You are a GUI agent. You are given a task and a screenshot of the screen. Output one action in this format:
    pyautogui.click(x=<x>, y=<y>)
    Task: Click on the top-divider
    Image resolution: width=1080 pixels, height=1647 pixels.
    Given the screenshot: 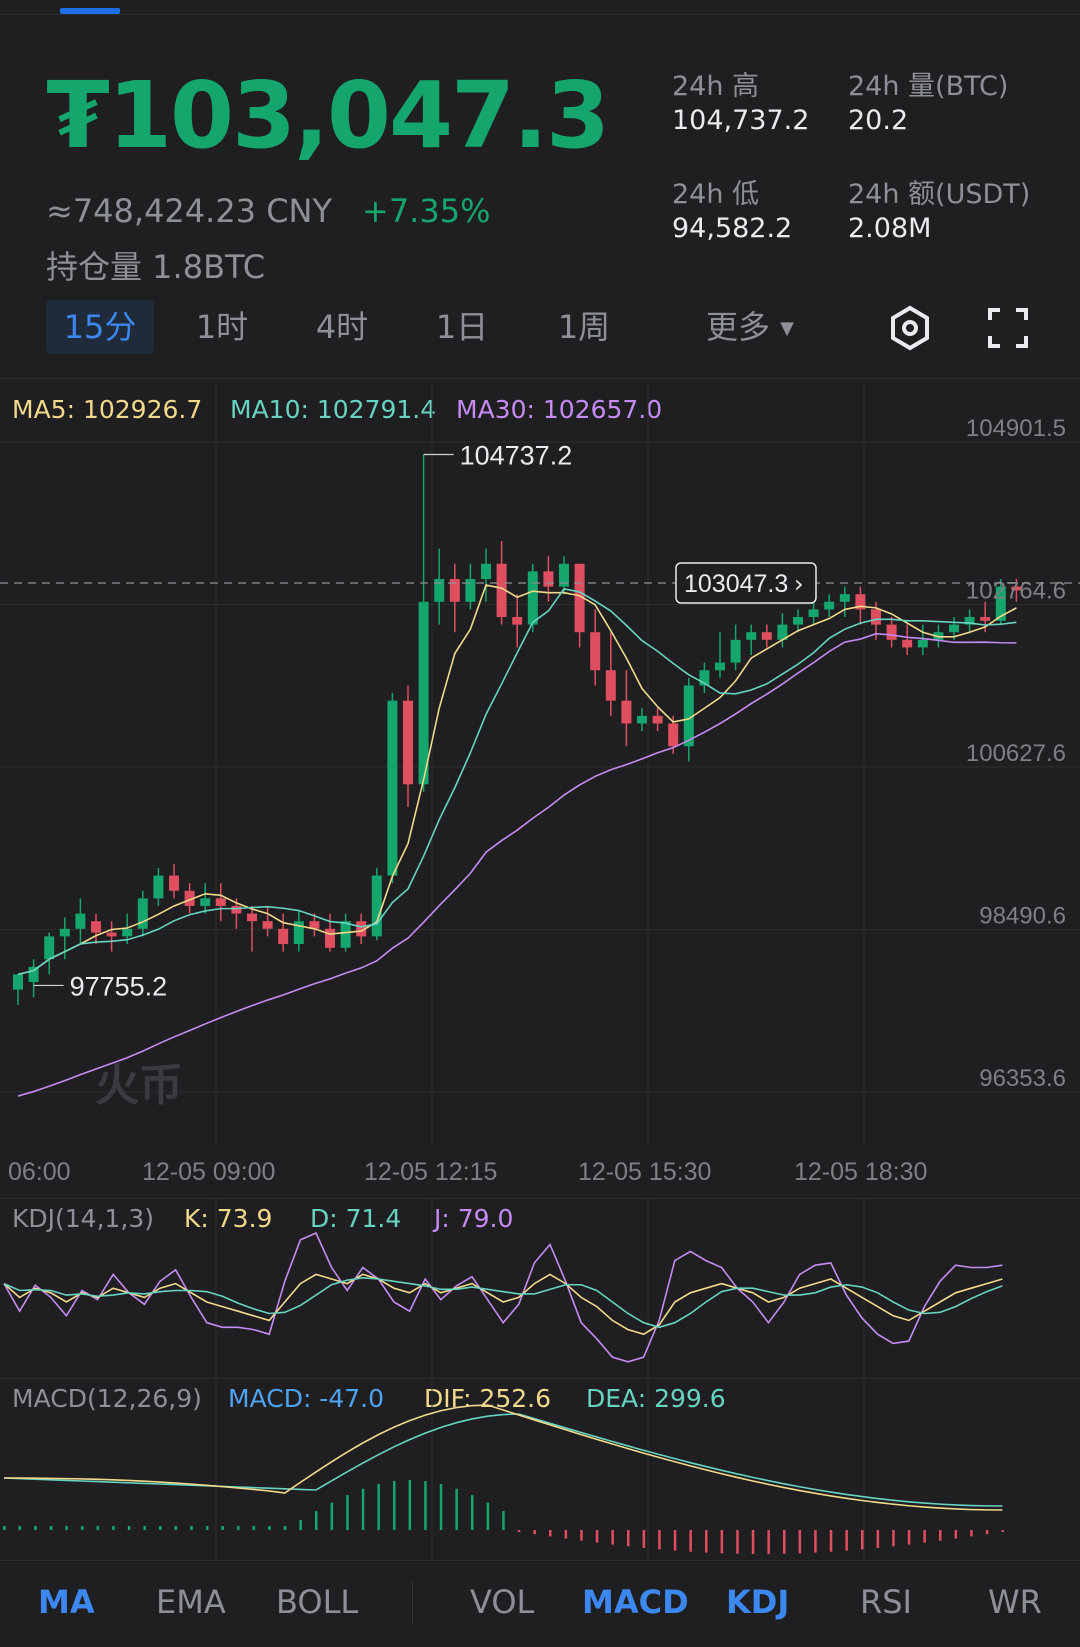 What is the action you would take?
    pyautogui.click(x=540, y=14)
    